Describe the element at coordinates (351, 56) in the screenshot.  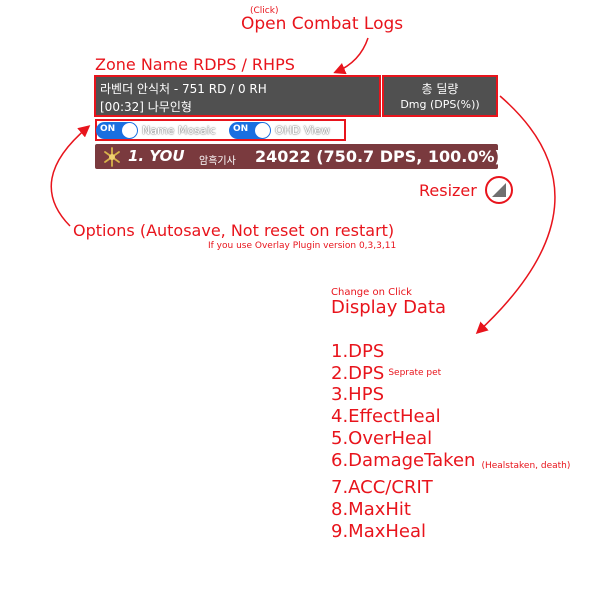
I see `open-logs-arrow` at that location.